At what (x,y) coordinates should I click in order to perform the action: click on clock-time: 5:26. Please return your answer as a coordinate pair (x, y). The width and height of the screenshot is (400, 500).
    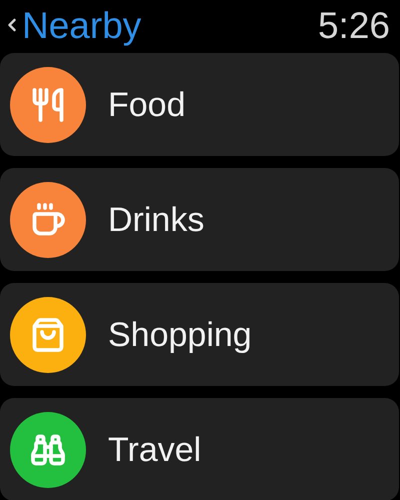
    Looking at the image, I should click on (354, 25).